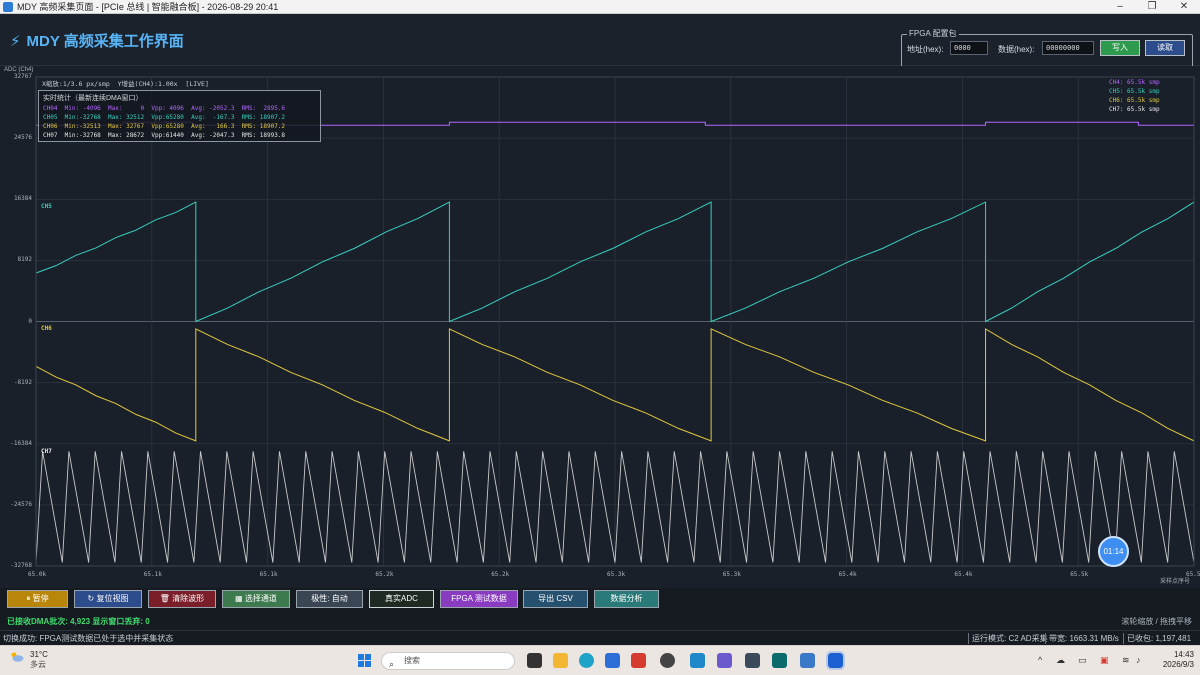 The height and width of the screenshot is (675, 1200). What do you see at coordinates (1134, 82) in the screenshot?
I see `legend-ch4: CH4: 65.5k smp` at bounding box center [1134, 82].